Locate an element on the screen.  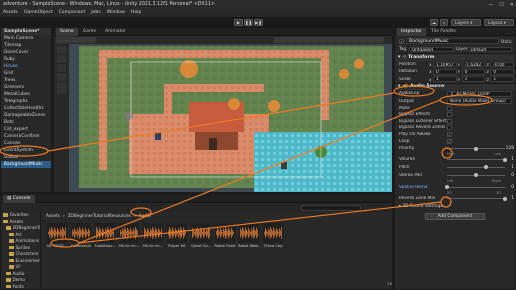
hierarchy-item: Telegraphs is located at coordinates (26, 101).